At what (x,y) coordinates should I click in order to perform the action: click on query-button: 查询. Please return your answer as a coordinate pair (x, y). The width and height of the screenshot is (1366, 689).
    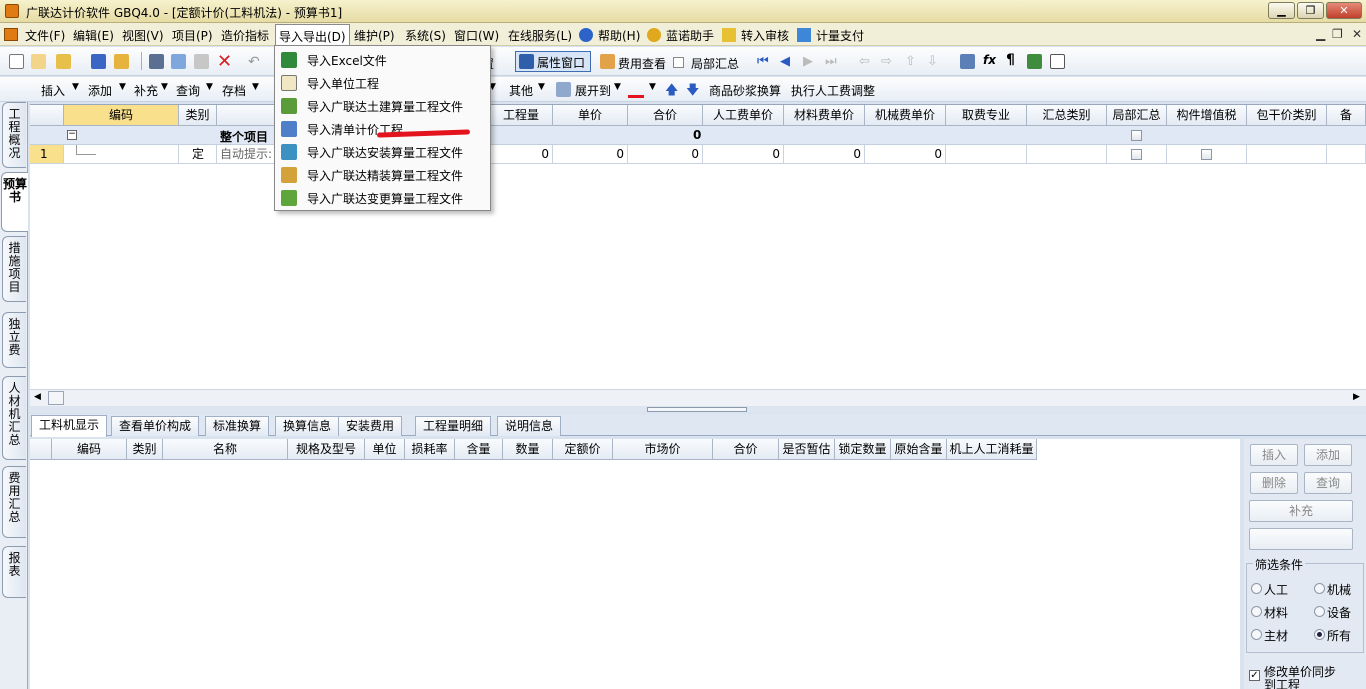
    Looking at the image, I should click on (1328, 483).